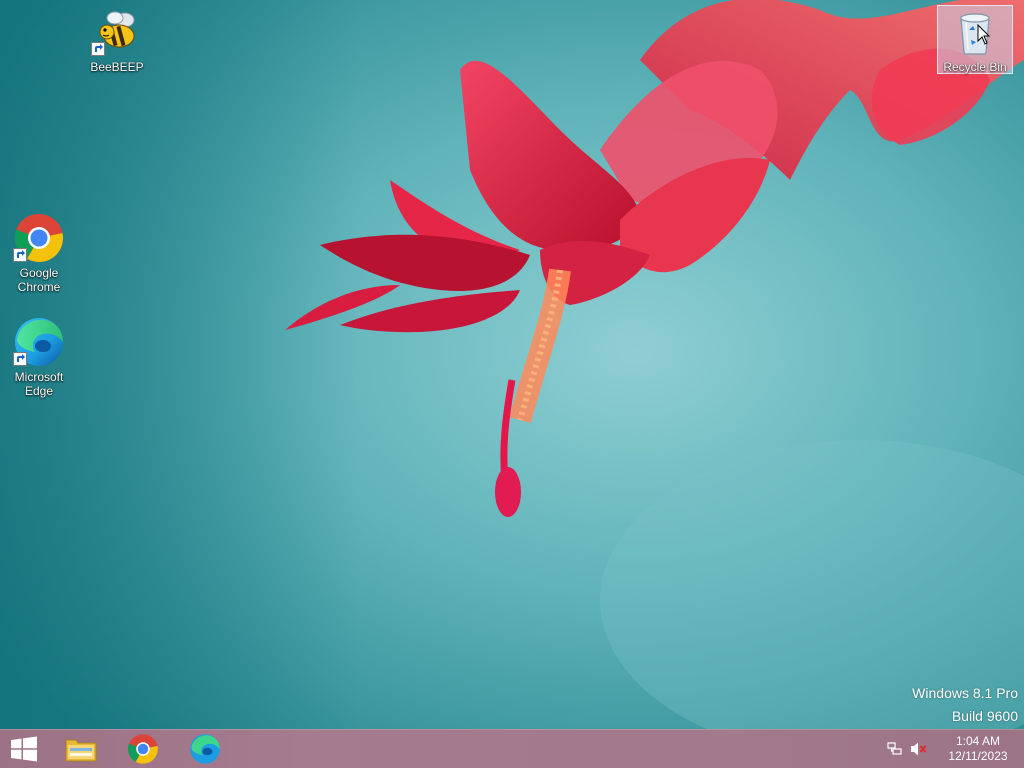 Image resolution: width=1024 pixels, height=768 pixels. I want to click on desktop-icon-microsoft-edge: Microsoft Edge, so click(39, 357).